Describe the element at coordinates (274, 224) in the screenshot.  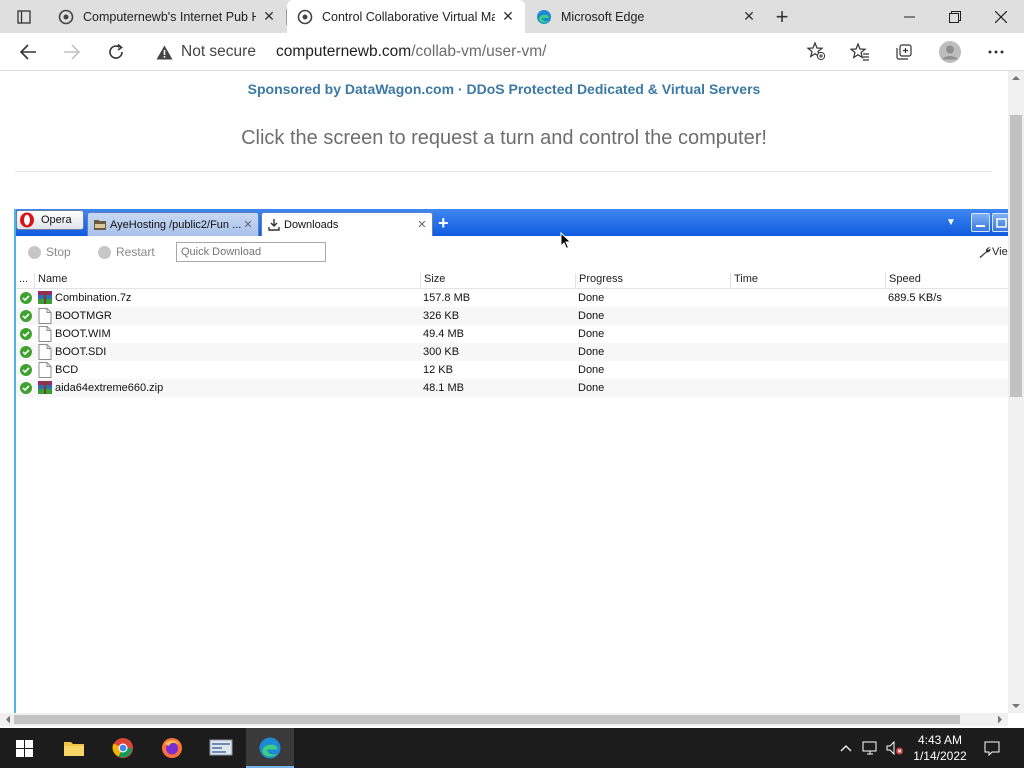
I see `download-icon` at that location.